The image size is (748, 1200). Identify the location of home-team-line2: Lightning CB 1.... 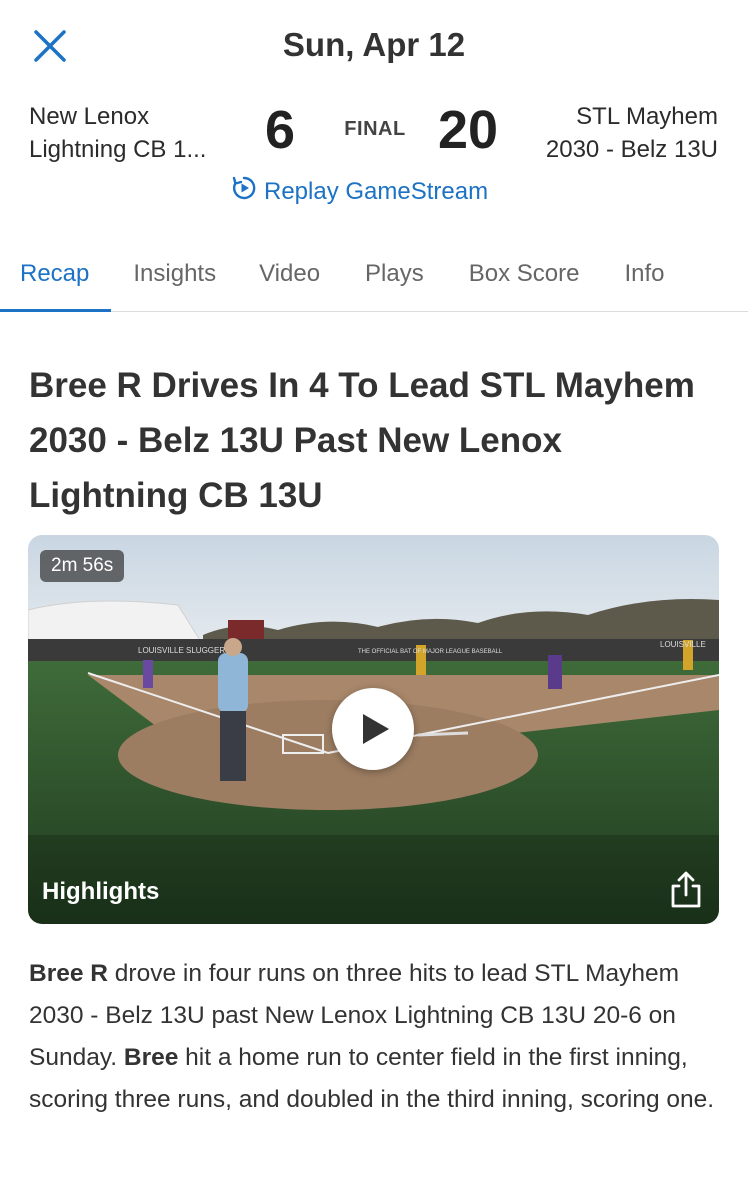
(118, 149).